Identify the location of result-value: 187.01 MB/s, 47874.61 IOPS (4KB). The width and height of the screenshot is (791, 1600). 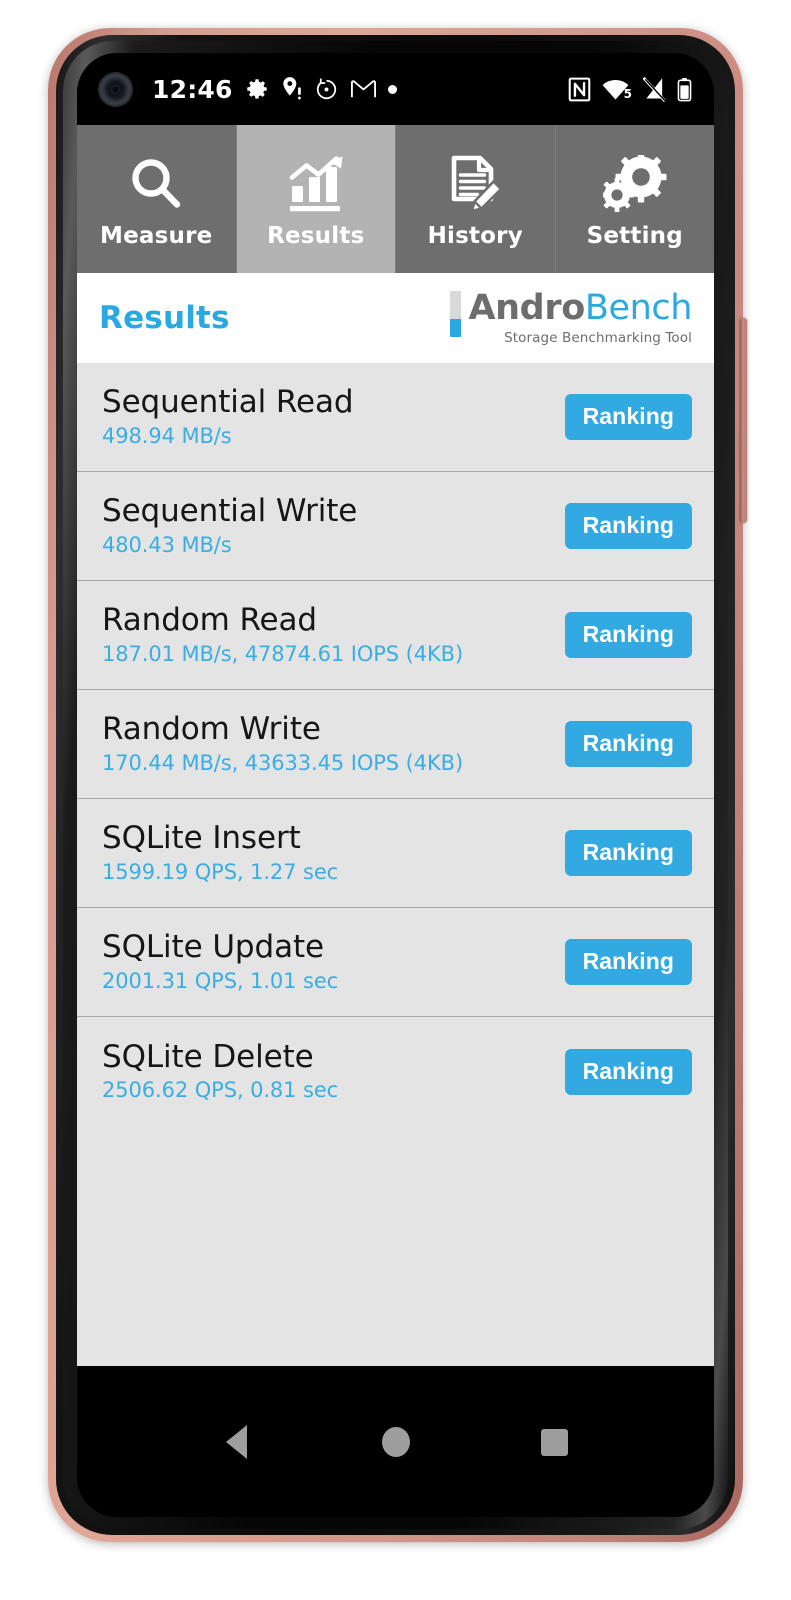
(283, 653).